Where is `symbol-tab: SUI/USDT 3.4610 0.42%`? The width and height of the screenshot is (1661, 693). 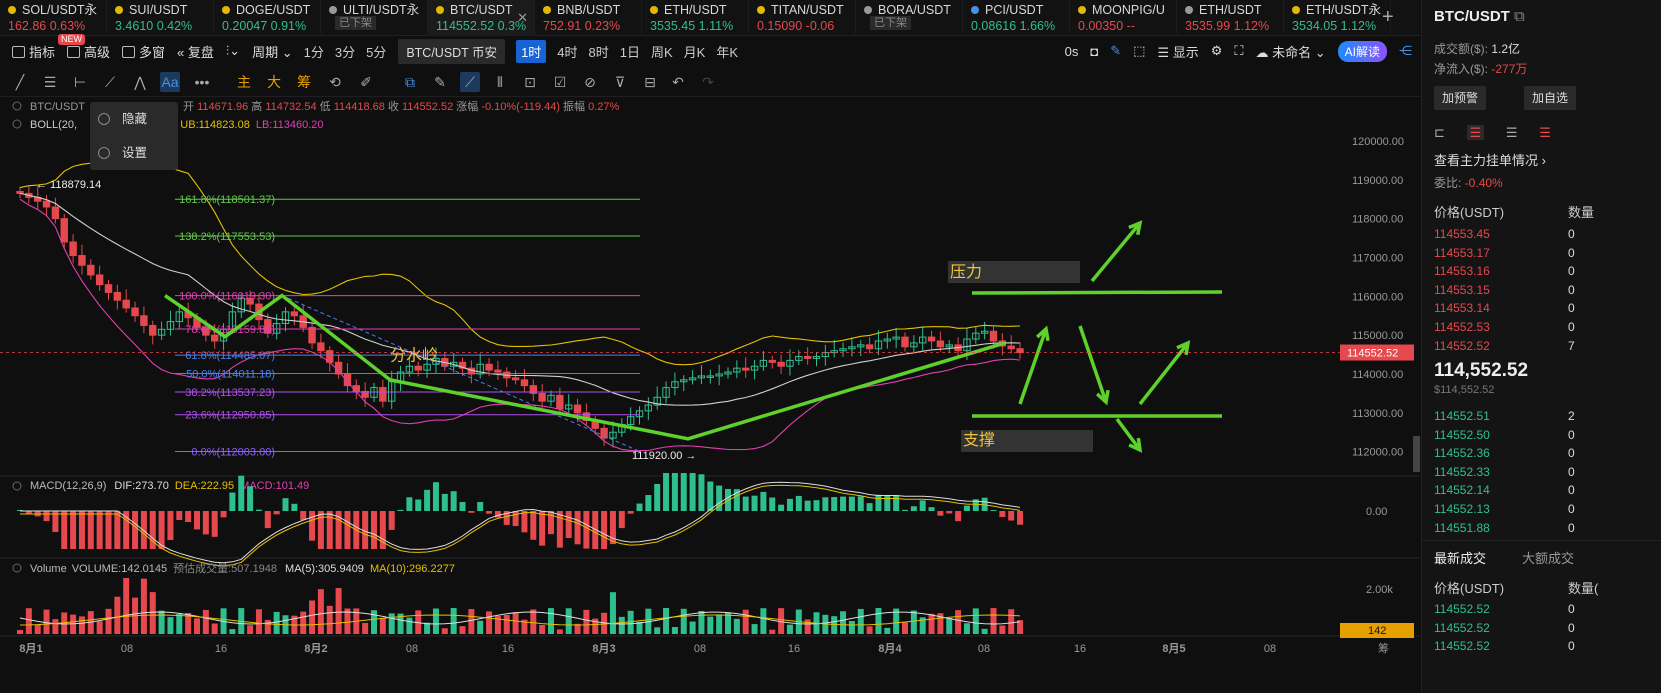 symbol-tab: SUI/USDT 3.4610 0.42% is located at coordinates (160, 18).